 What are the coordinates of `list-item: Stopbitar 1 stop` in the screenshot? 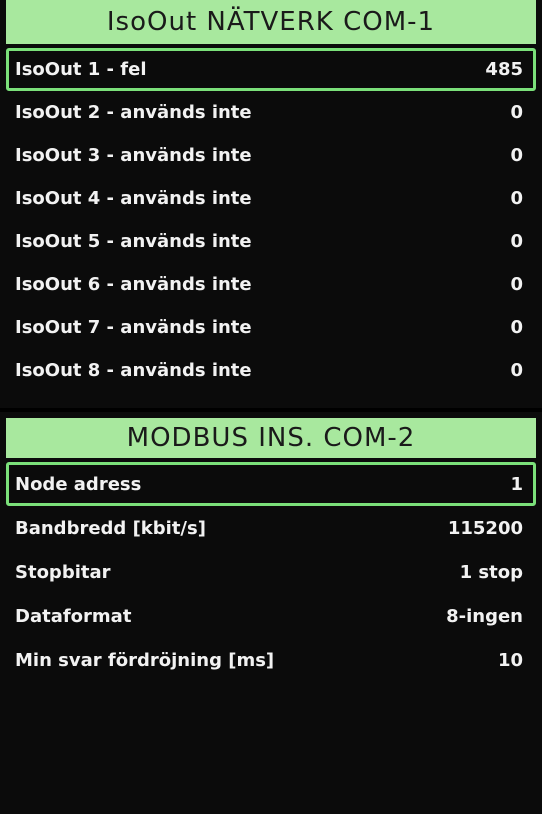 It's located at (271, 572).